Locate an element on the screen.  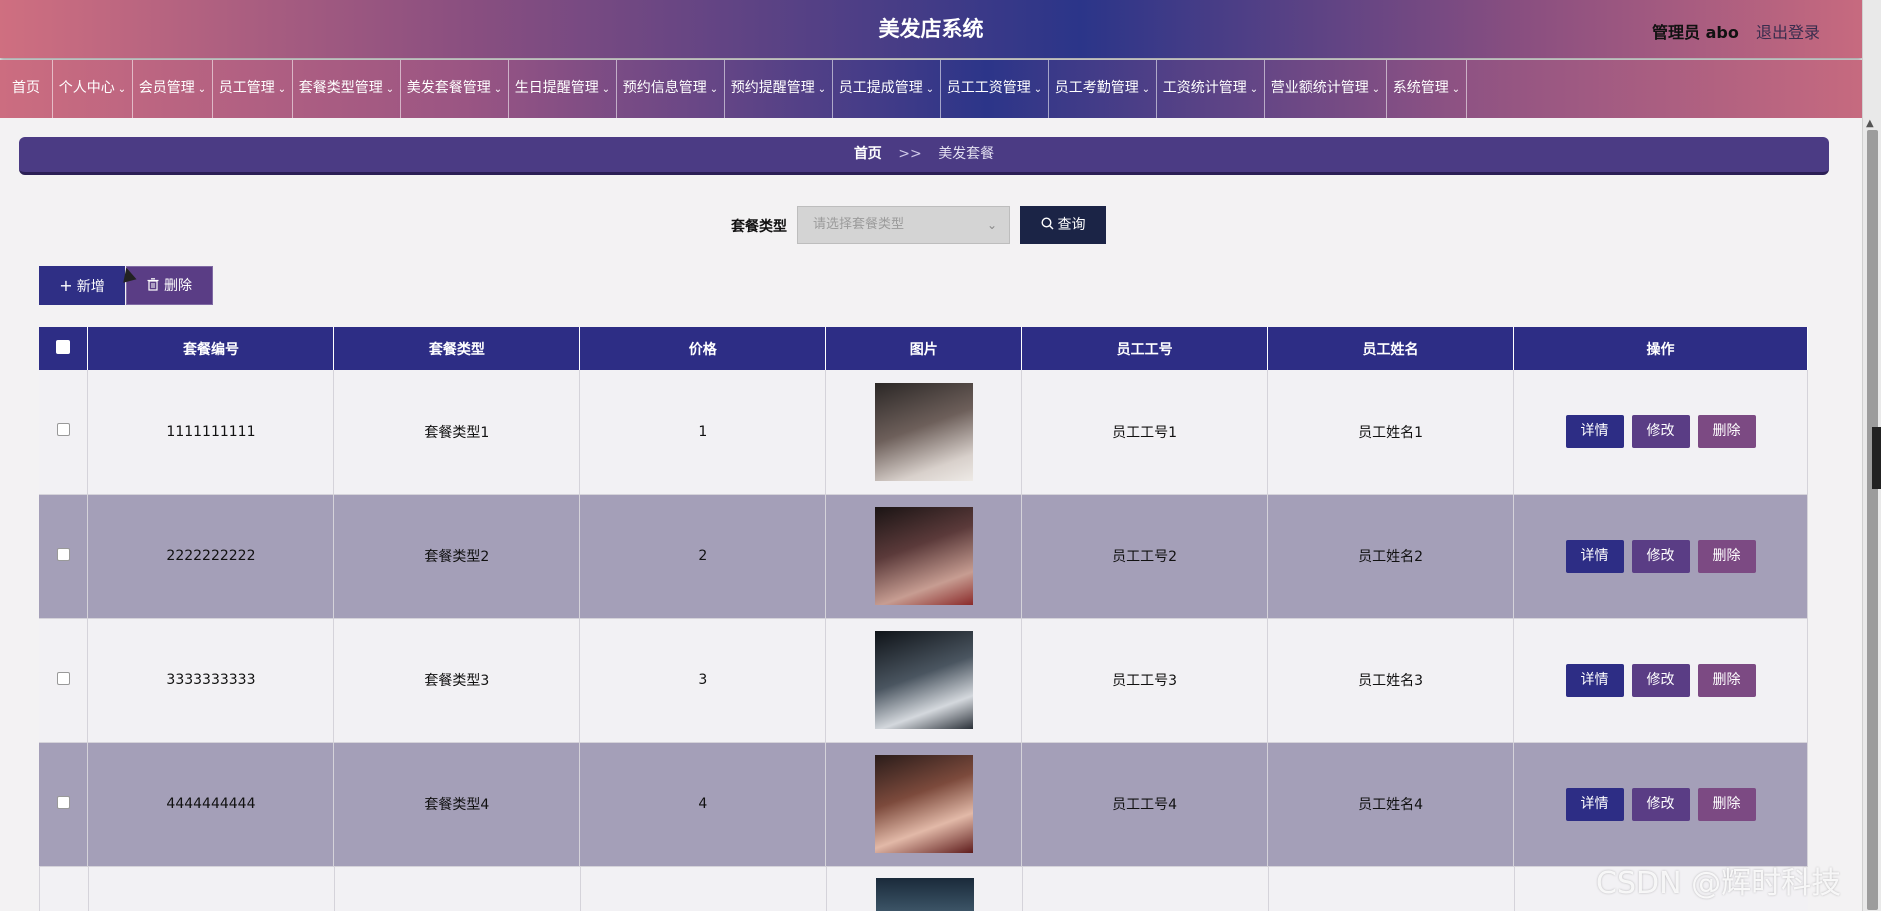
nav-revenue-stats-mgmt: 营业额统计管理 ⌄ is located at coordinates (1326, 89).